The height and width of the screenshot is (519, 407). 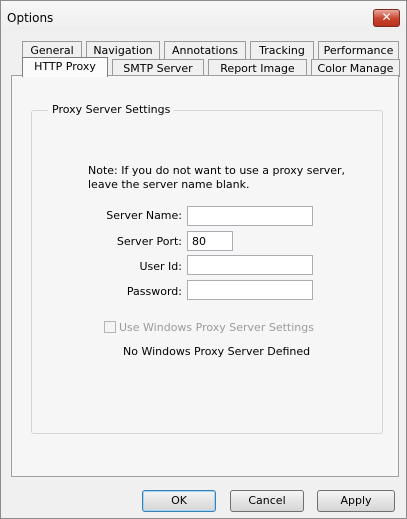 I want to click on close-button: ✕, so click(x=386, y=18).